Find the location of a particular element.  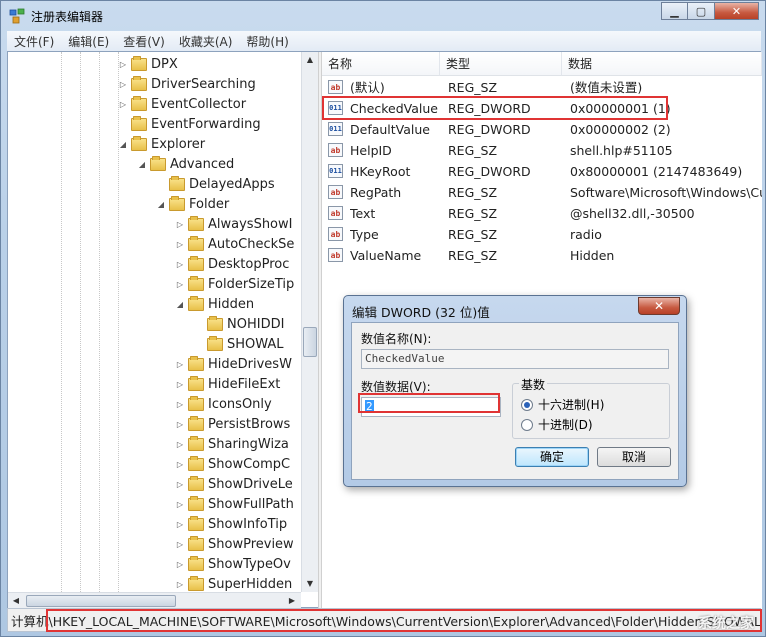

column-header-type: 类型 is located at coordinates (501, 64).